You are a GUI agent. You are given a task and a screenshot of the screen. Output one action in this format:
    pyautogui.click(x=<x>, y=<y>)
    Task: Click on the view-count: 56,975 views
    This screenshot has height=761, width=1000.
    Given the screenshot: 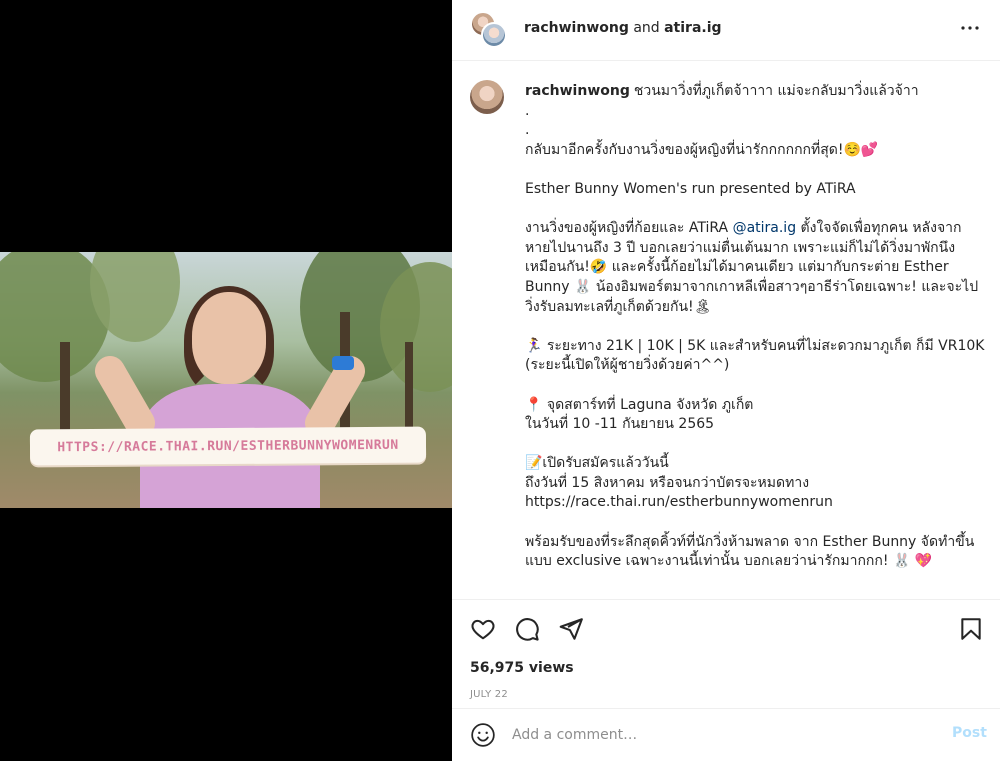 What is the action you would take?
    pyautogui.click(x=522, y=668)
    